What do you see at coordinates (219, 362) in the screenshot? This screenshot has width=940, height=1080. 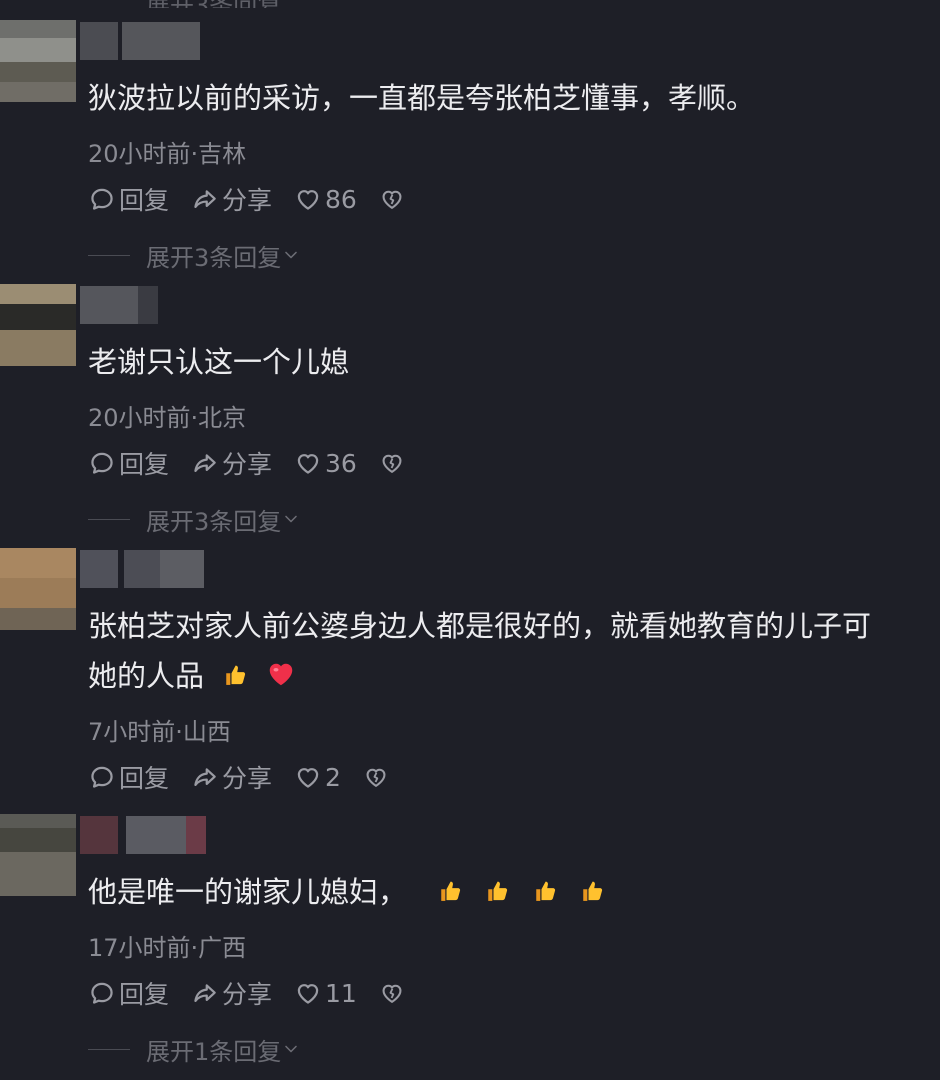 I see `comment-text: 老谢只认这一个儿媳` at bounding box center [219, 362].